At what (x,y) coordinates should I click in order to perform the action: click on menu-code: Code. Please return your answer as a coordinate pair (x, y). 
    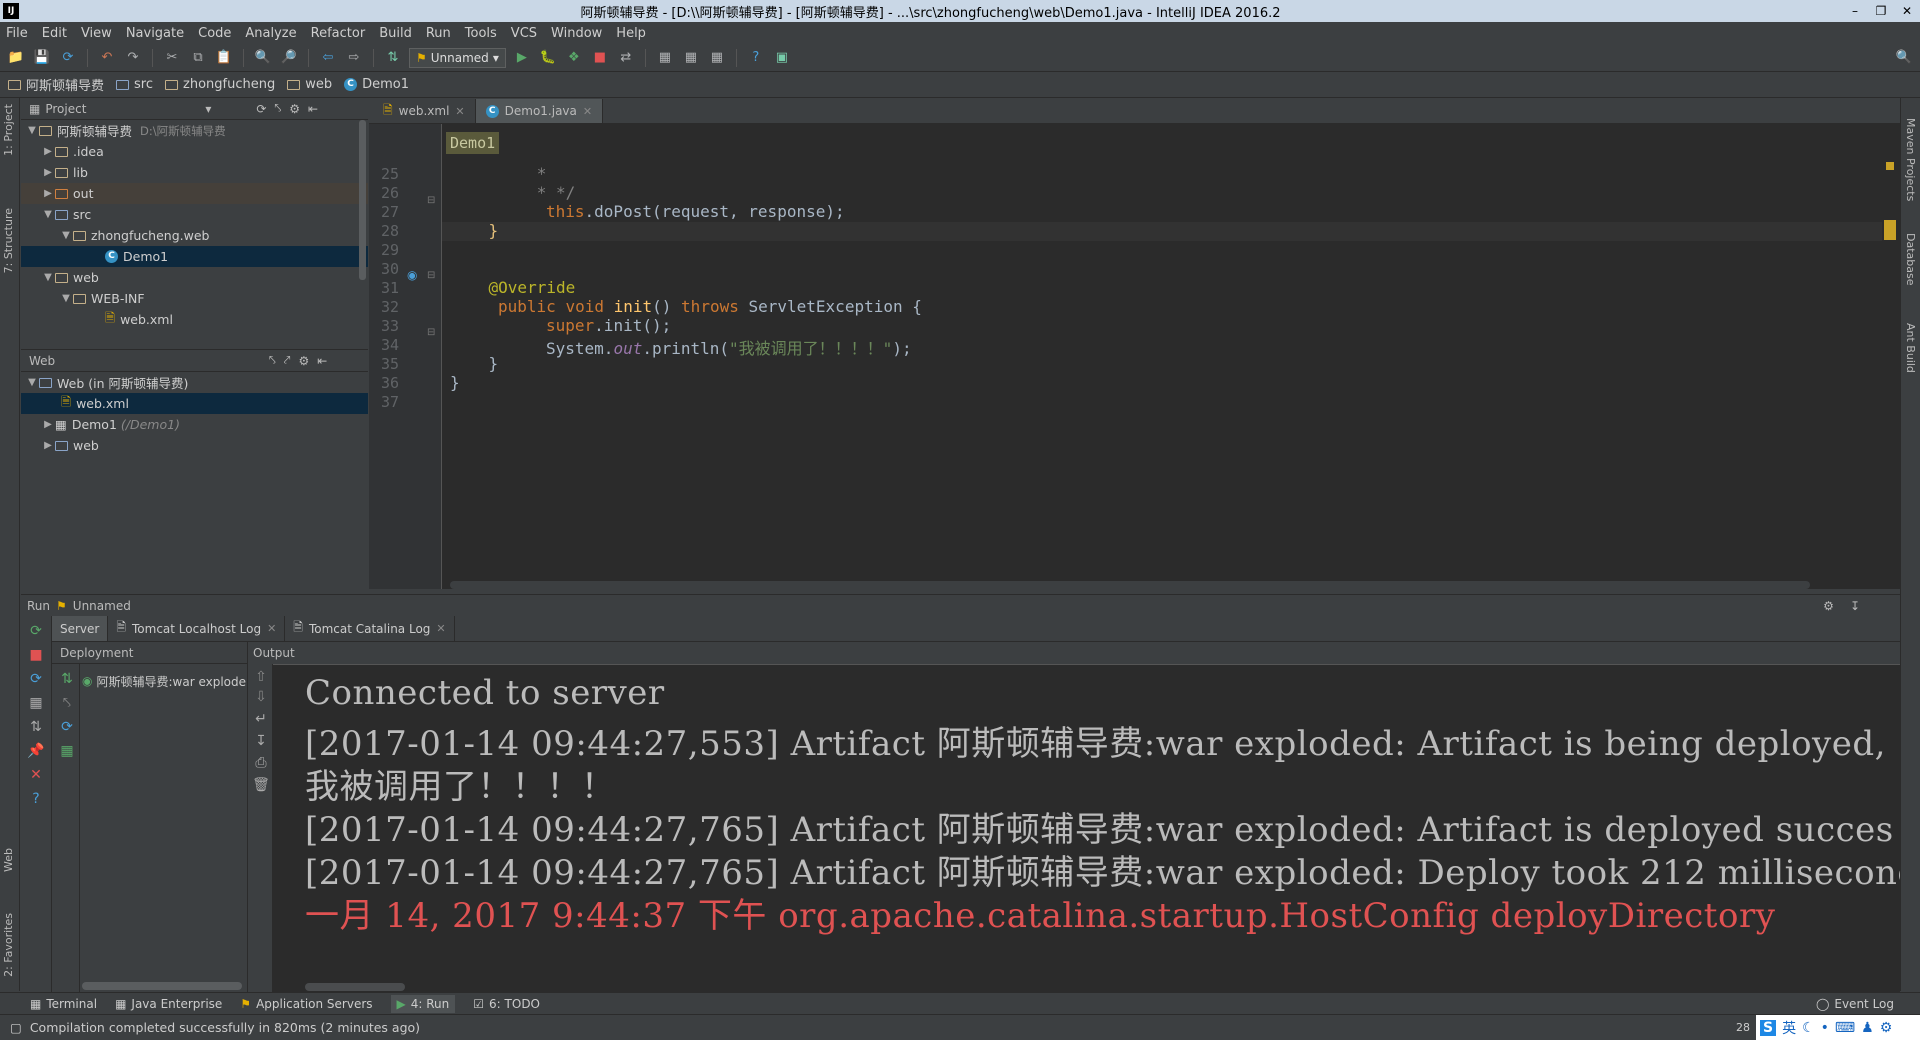
    Looking at the image, I should click on (214, 33).